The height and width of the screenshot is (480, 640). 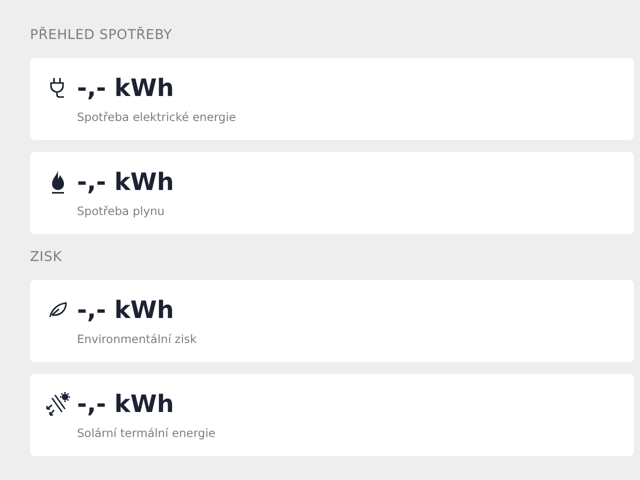 I want to click on energy-label: Spotřeba plynu, so click(x=121, y=211).